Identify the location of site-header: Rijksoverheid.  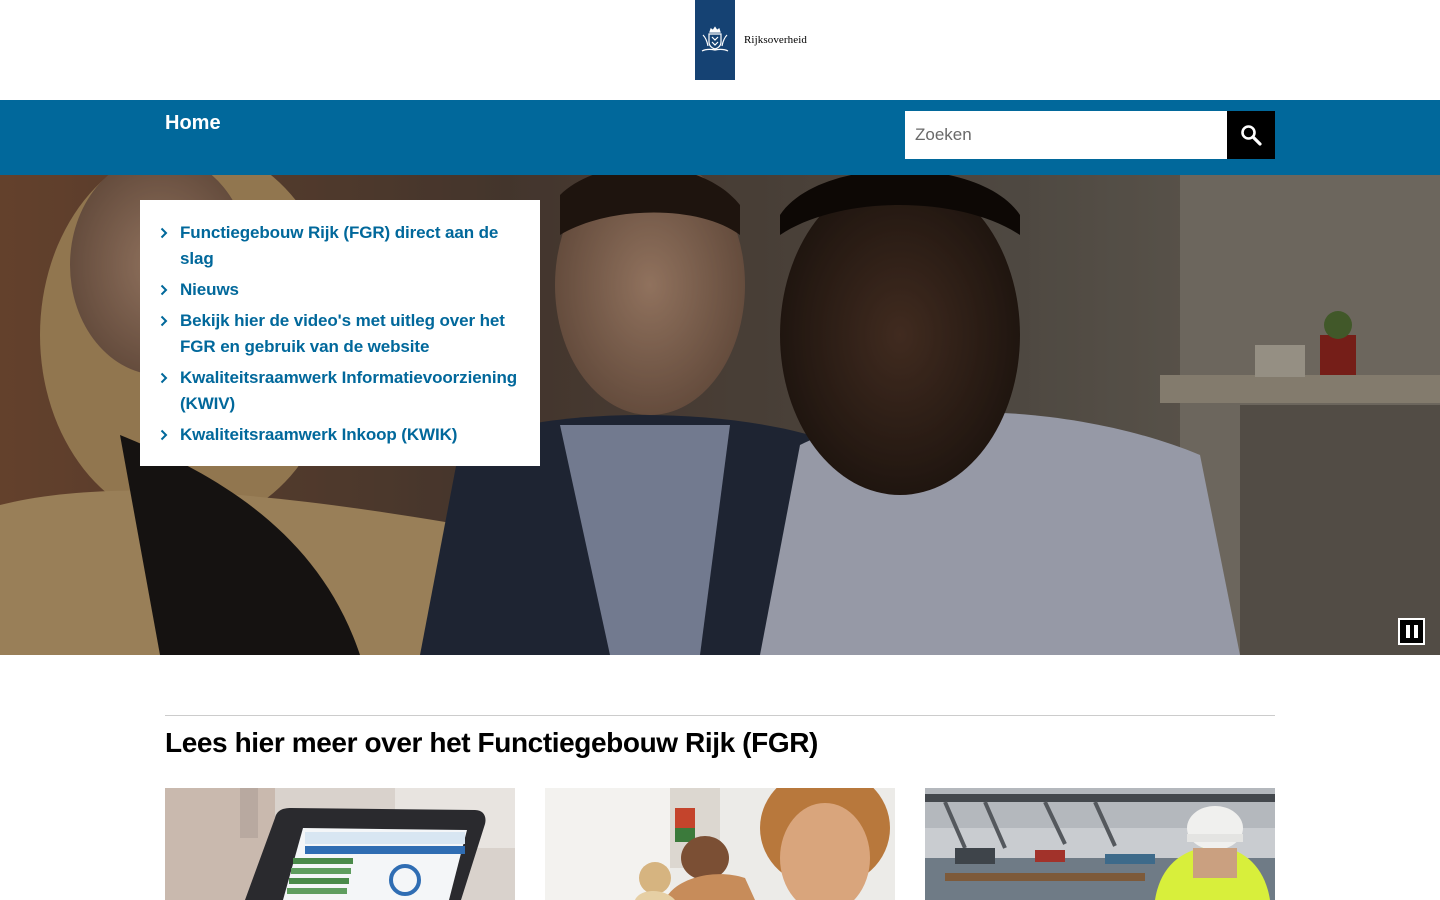
(720, 50).